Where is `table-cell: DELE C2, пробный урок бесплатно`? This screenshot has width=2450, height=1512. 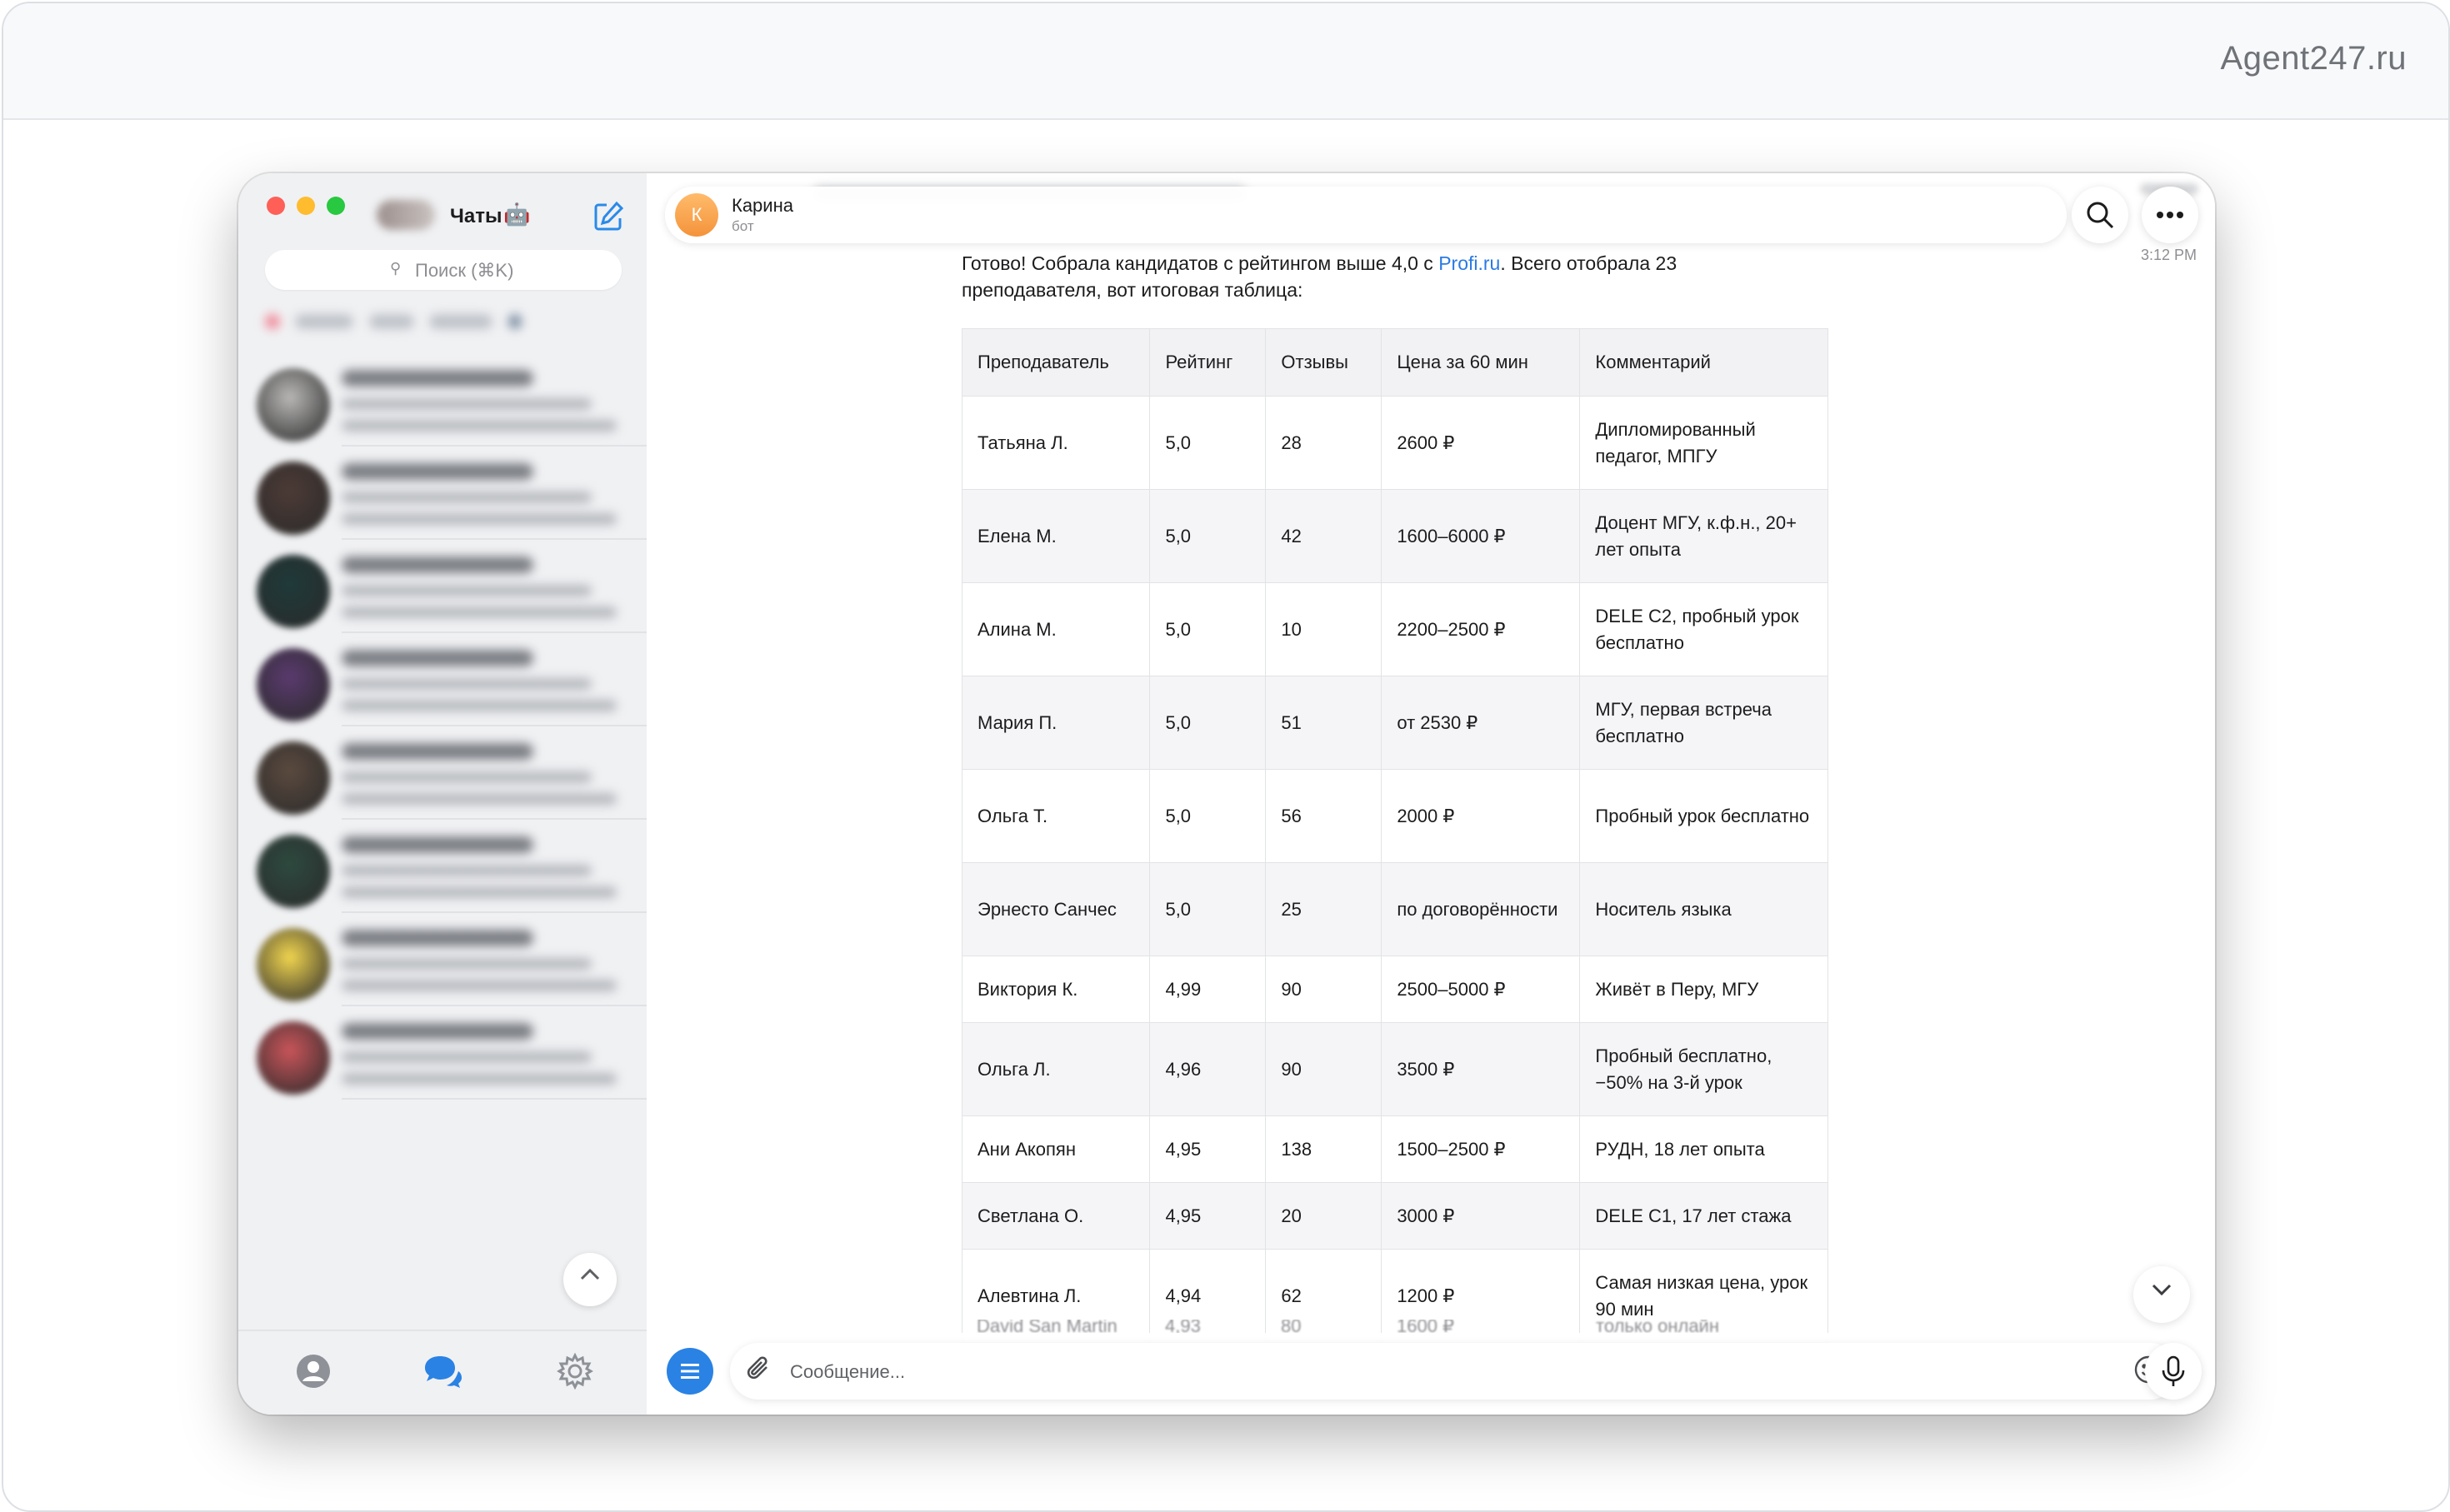 table-cell: DELE C2, пробный урок бесплатно is located at coordinates (1703, 629).